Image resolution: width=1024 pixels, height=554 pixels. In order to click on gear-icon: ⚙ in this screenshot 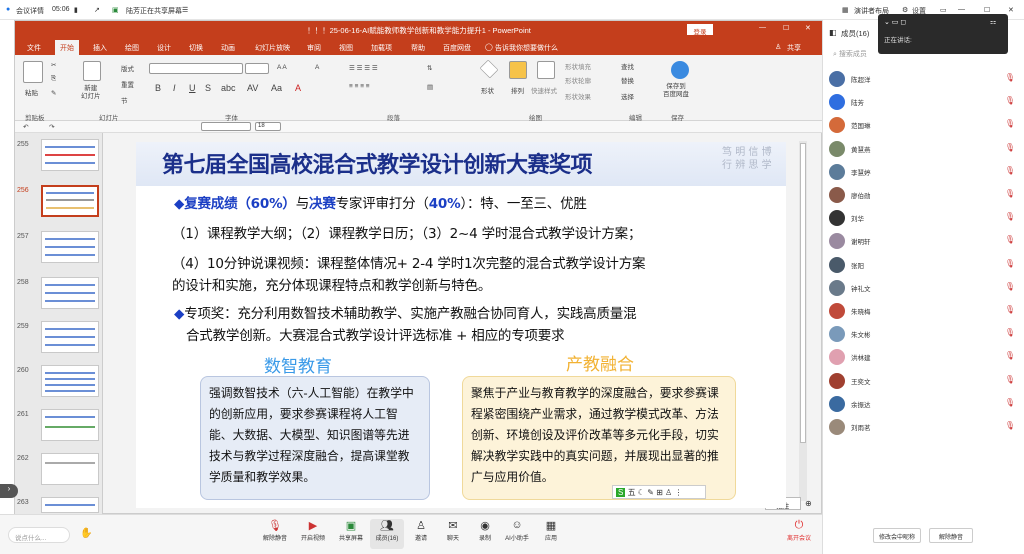, I will do `click(905, 10)`.